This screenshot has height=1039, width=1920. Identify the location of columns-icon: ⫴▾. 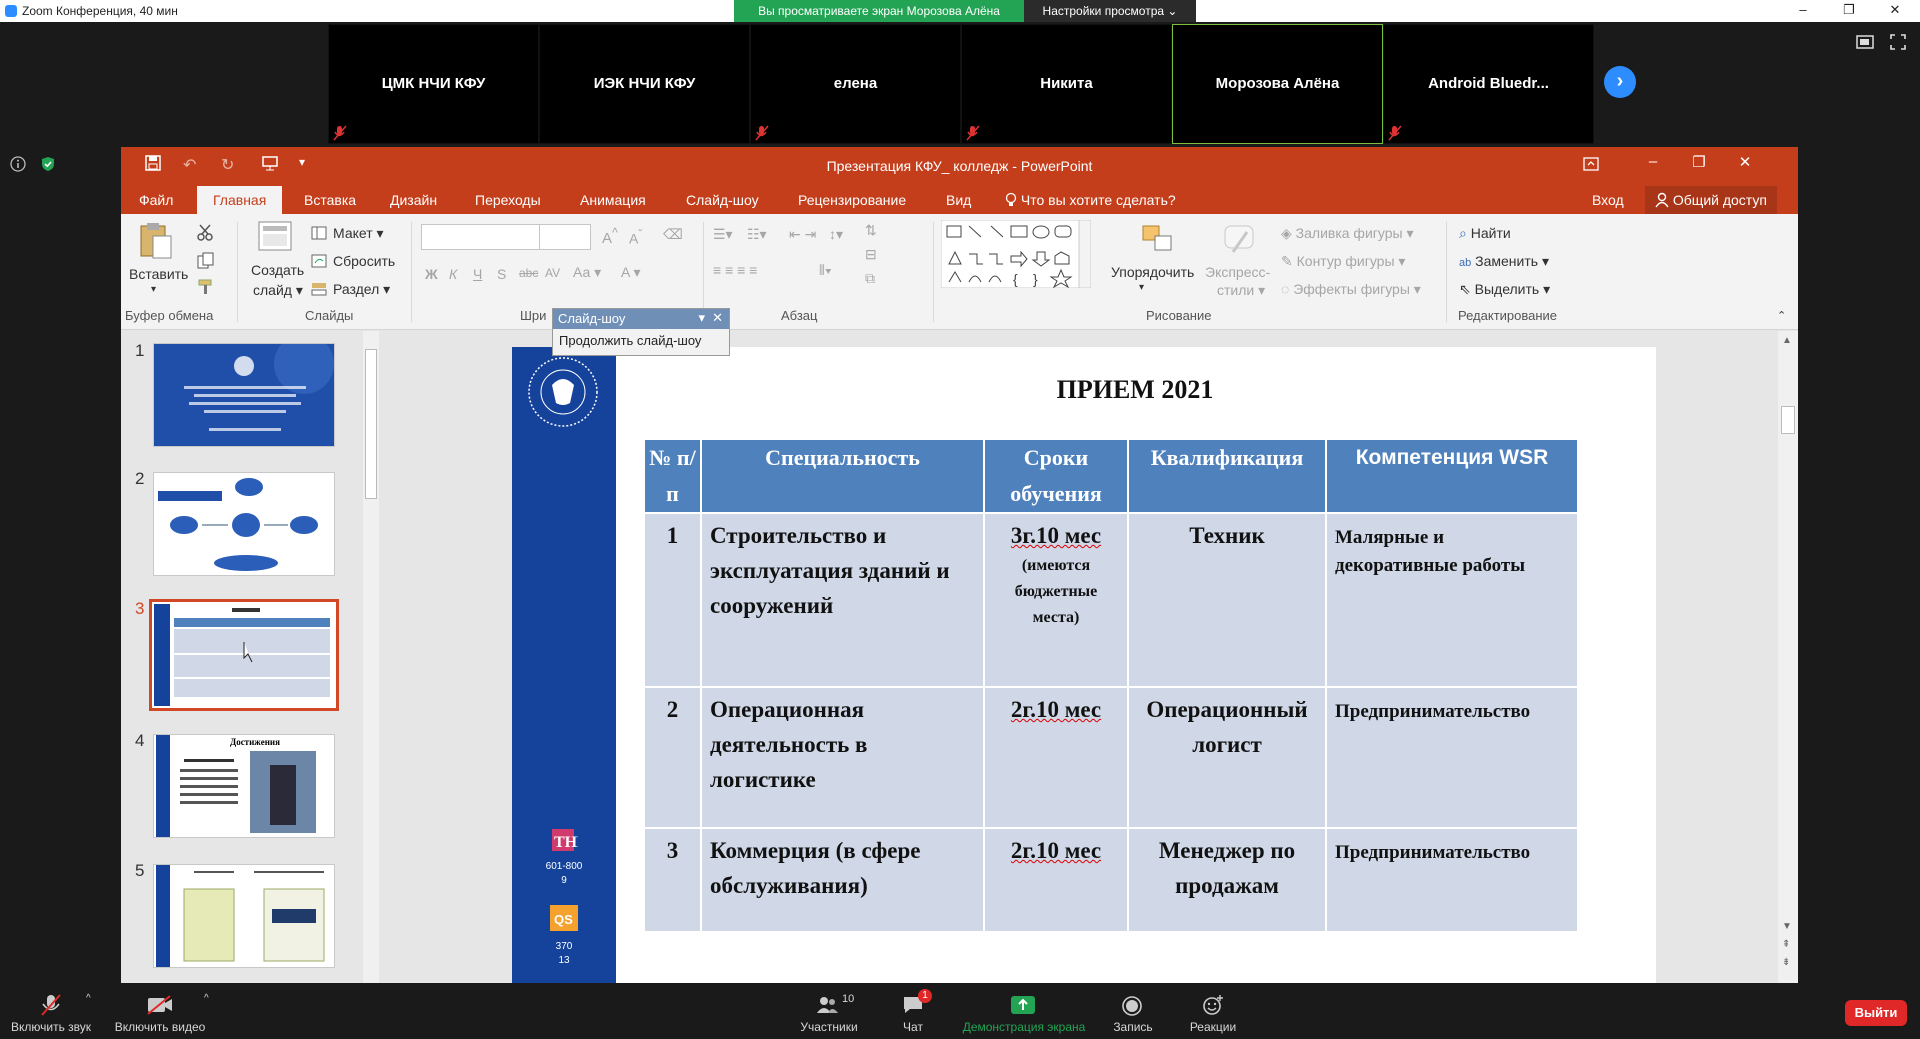
(825, 270).